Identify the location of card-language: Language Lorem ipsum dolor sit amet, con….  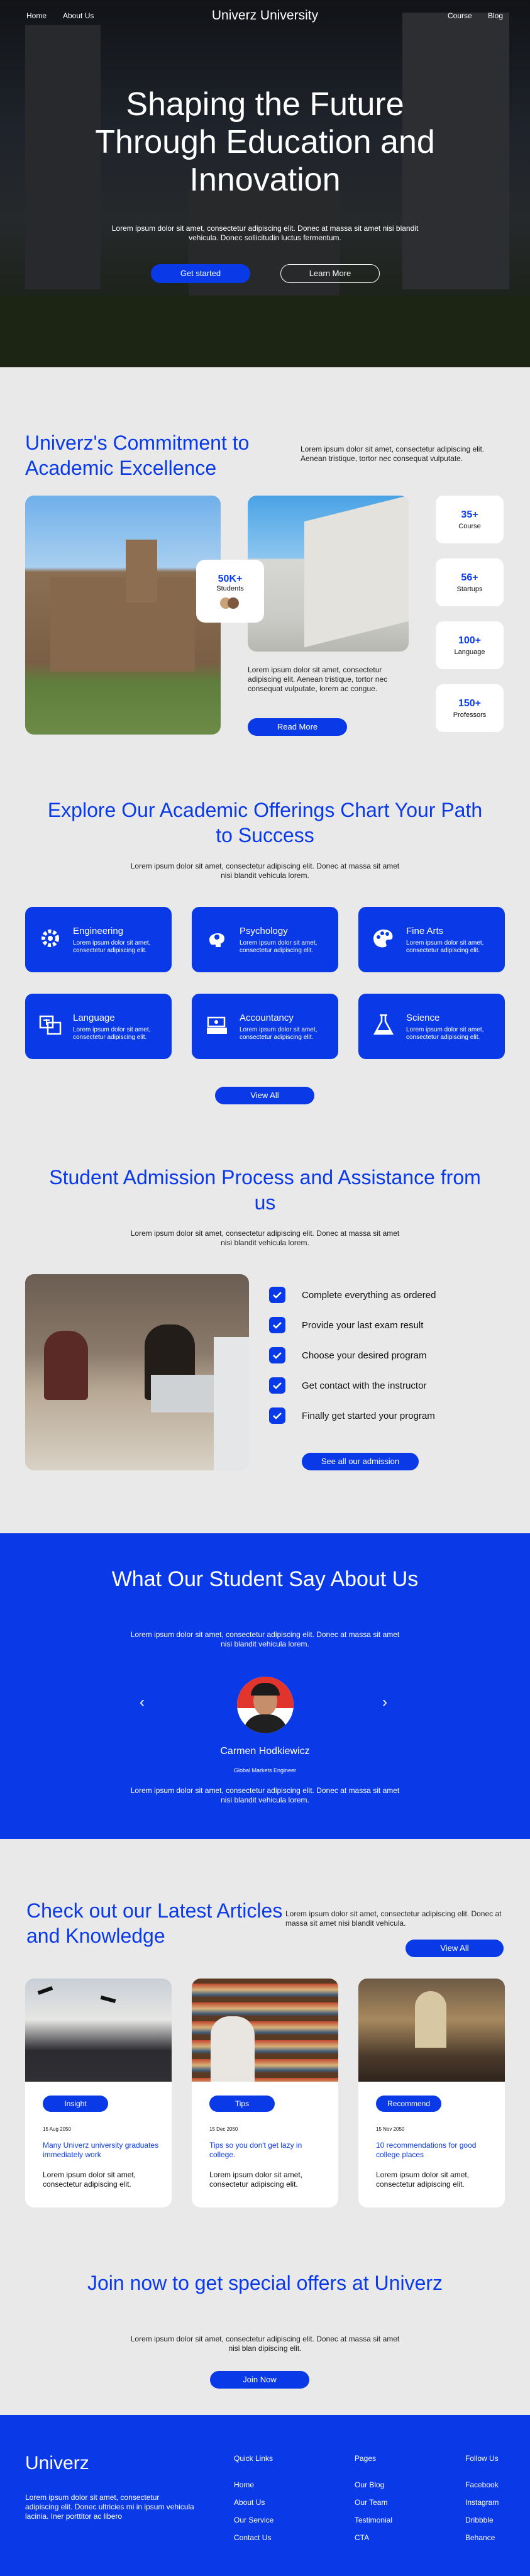
(98, 1026).